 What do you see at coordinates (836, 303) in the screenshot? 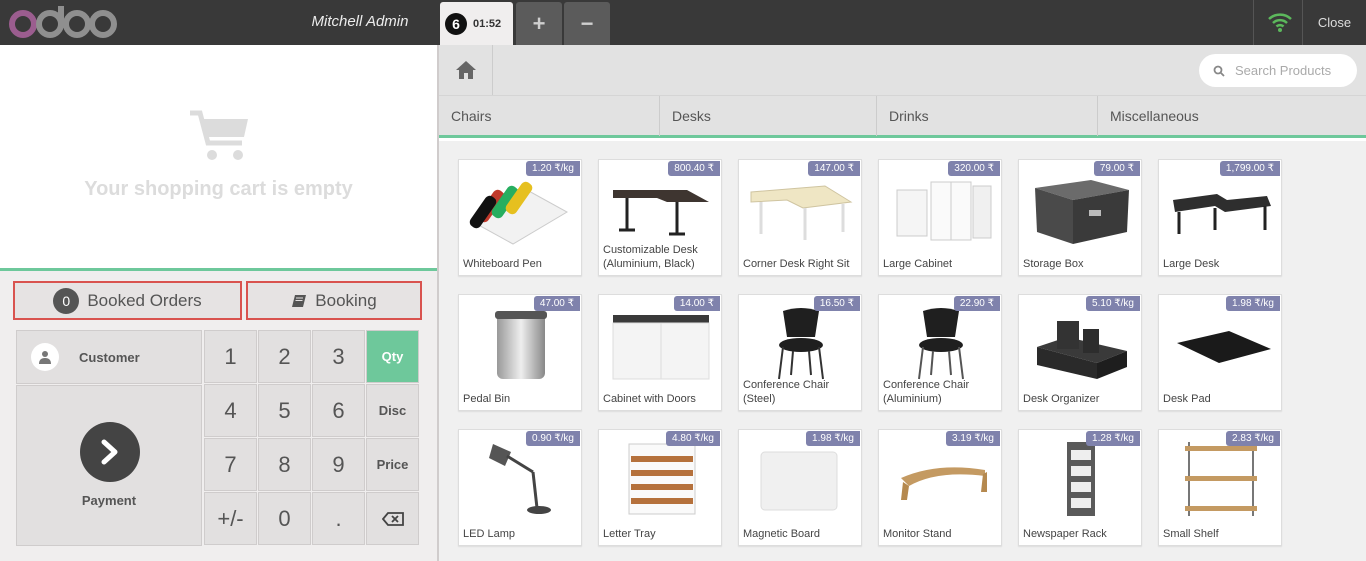
I see `price-tag: 16.50 ₹` at bounding box center [836, 303].